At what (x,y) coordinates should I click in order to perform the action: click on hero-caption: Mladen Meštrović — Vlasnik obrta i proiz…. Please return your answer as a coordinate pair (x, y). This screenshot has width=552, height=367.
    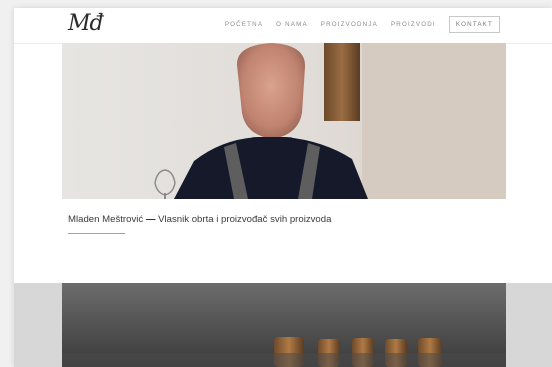
    Looking at the image, I should click on (199, 219).